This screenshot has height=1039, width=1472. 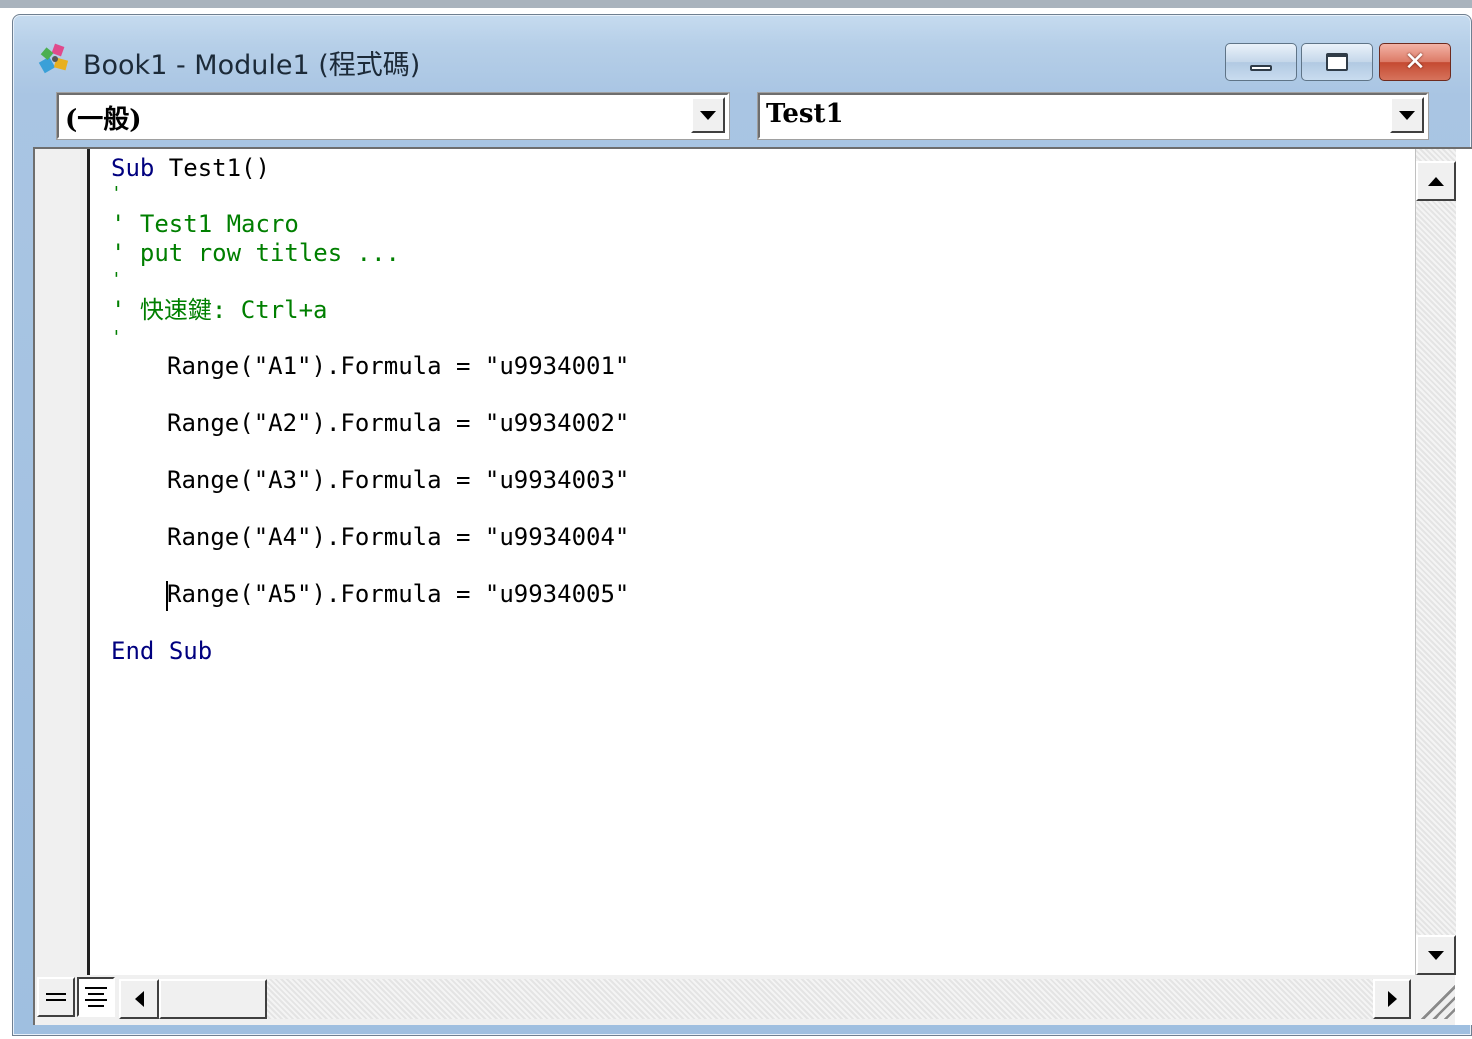 I want to click on object-dropdown-button, so click(x=708, y=115).